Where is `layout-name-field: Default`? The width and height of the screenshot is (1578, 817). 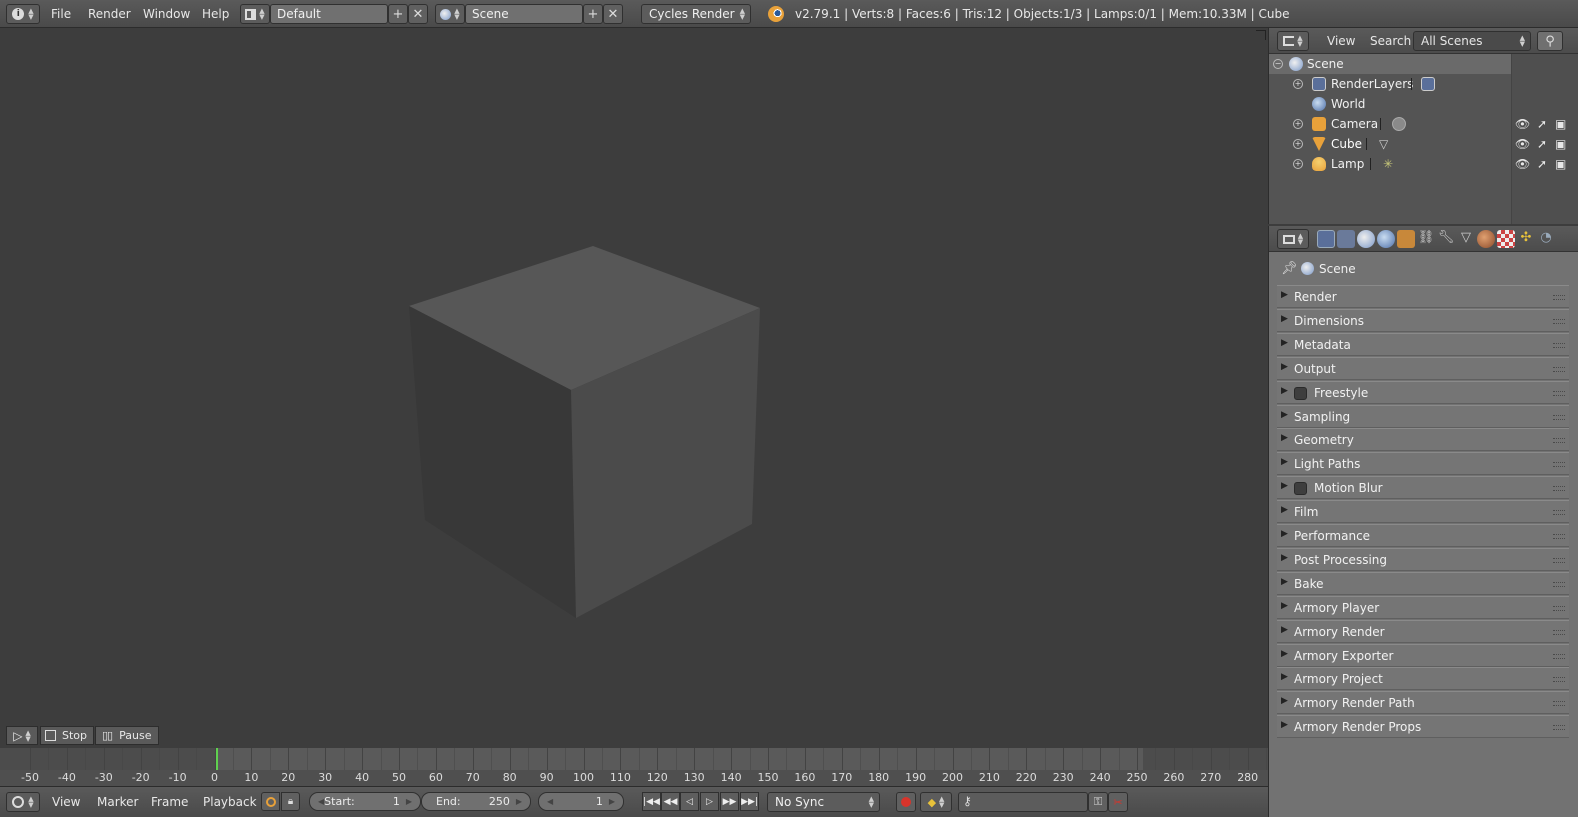
layout-name-field: Default is located at coordinates (329, 14).